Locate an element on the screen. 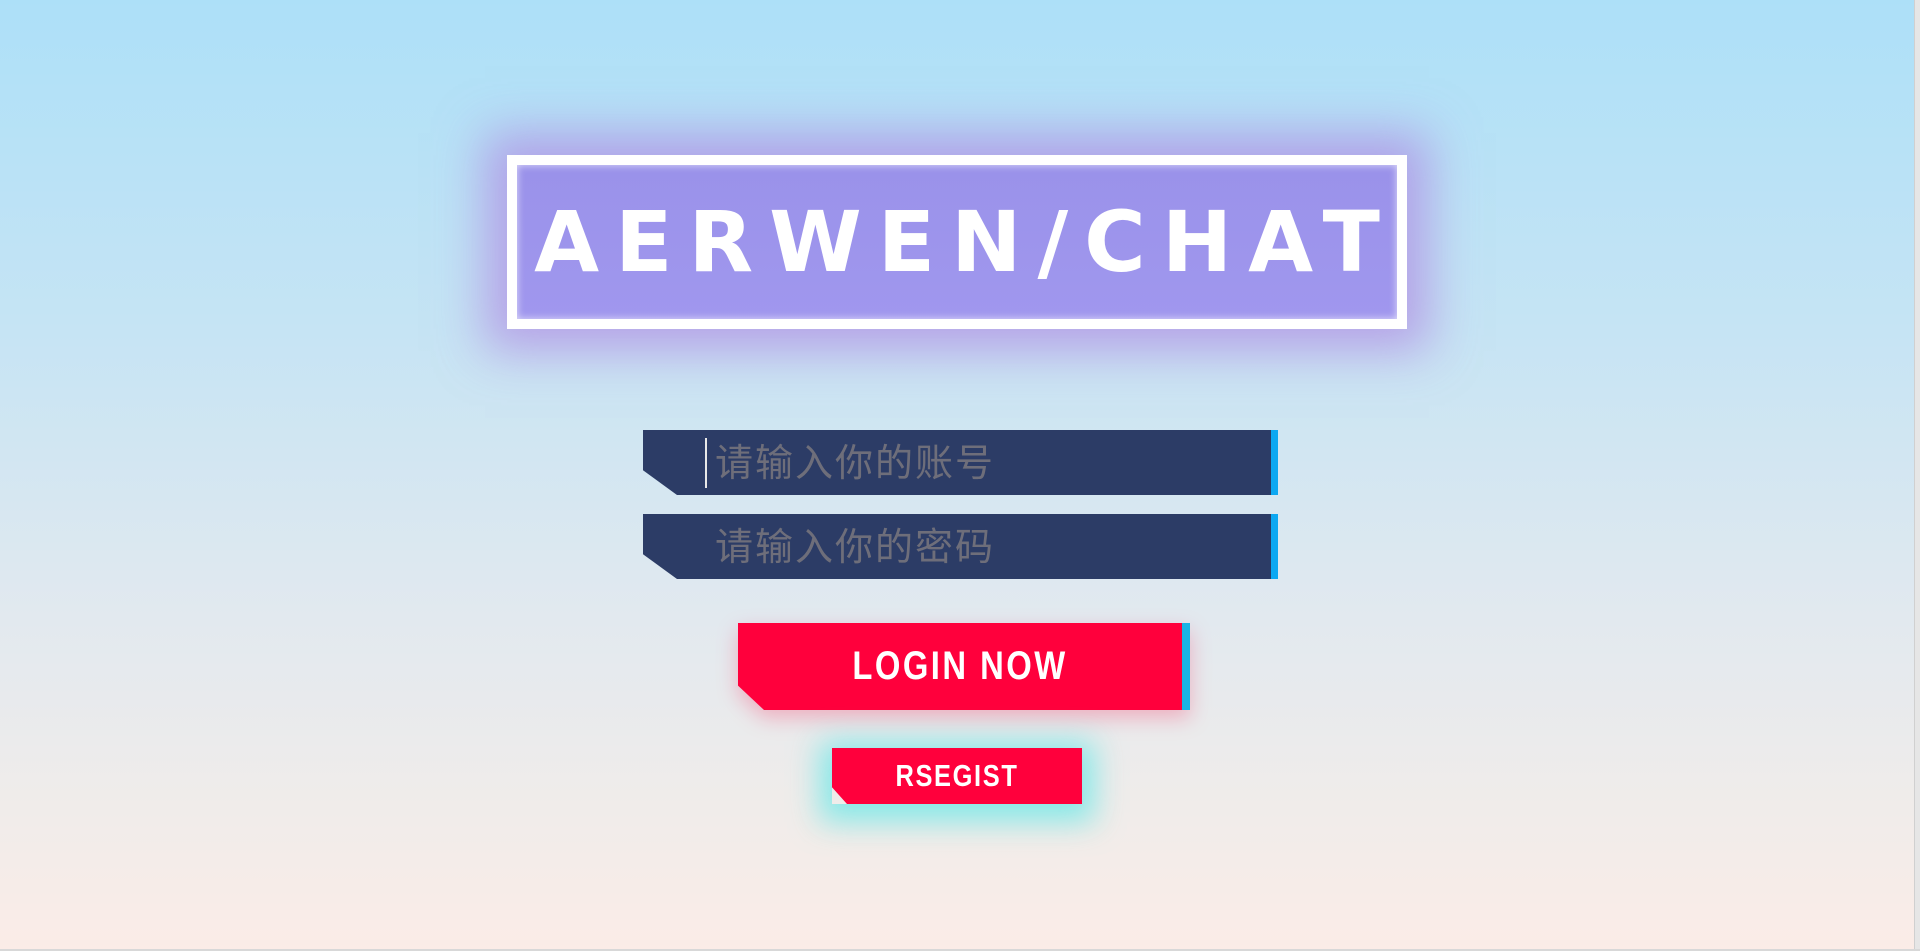 The width and height of the screenshot is (1920, 951). title-banner: AERWEN/CHAT is located at coordinates (957, 242).